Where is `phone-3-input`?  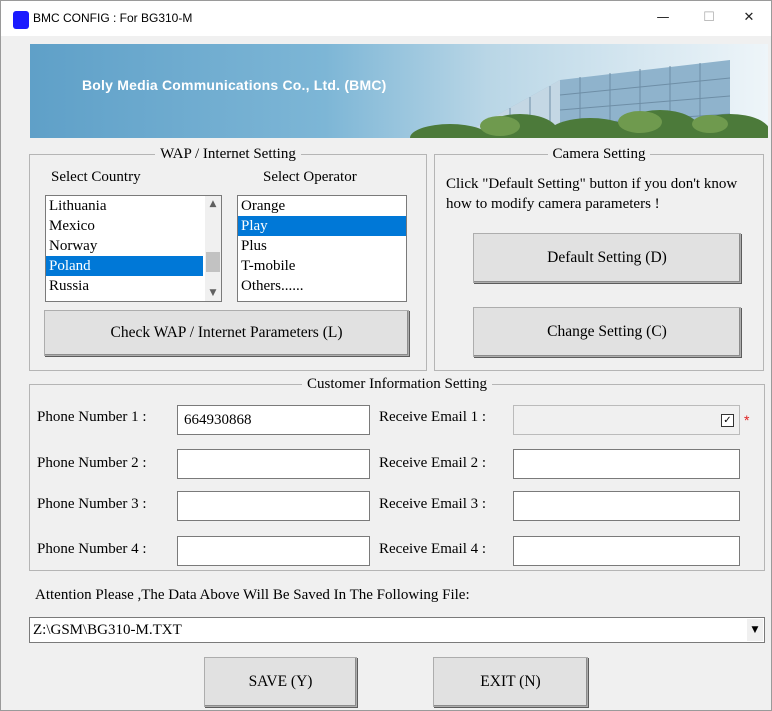
phone-3-input is located at coordinates (273, 506).